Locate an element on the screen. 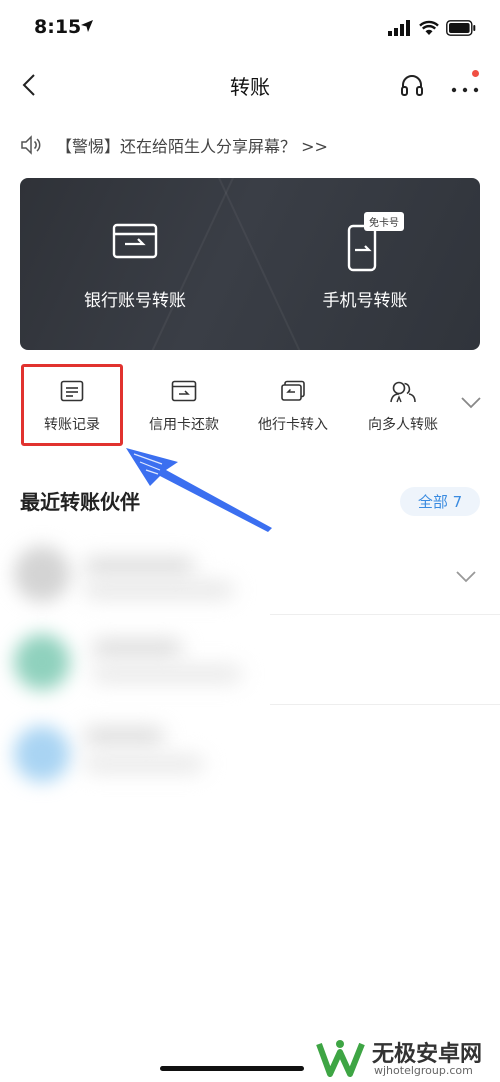 Image resolution: width=500 pixels, height=1082 pixels. recent-partners-title: 最近转账伙伴 is located at coordinates (80, 502).